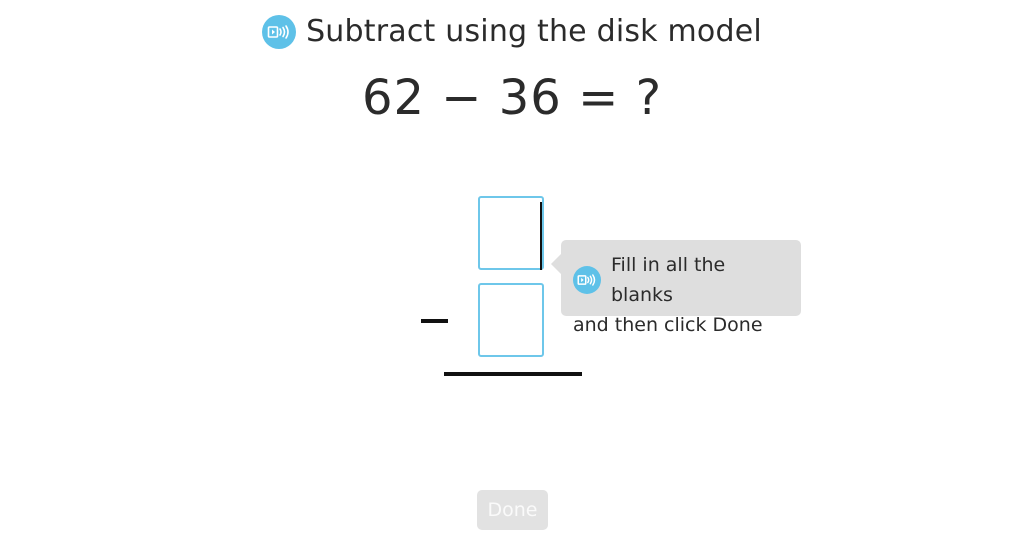 The width and height of the screenshot is (1024, 560). I want to click on page-title: Subtract using the disk model, so click(534, 31).